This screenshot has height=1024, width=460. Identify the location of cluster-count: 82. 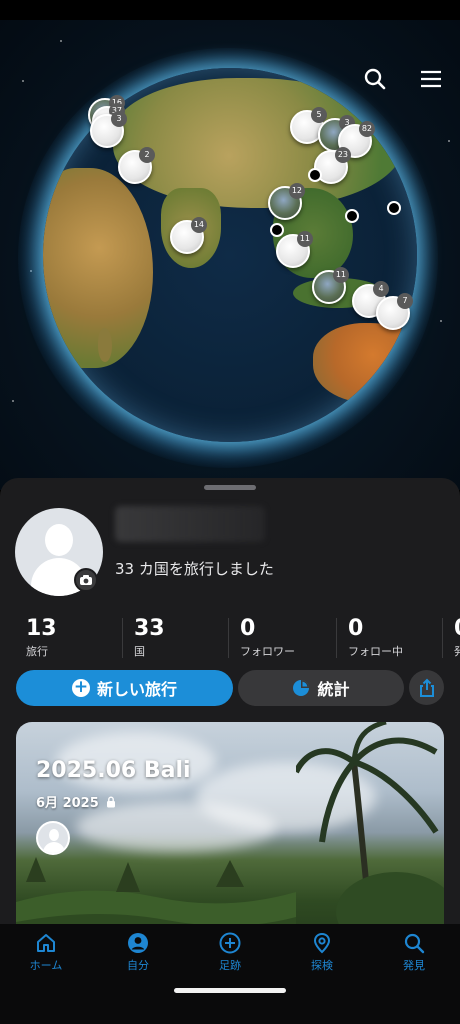
(366, 129).